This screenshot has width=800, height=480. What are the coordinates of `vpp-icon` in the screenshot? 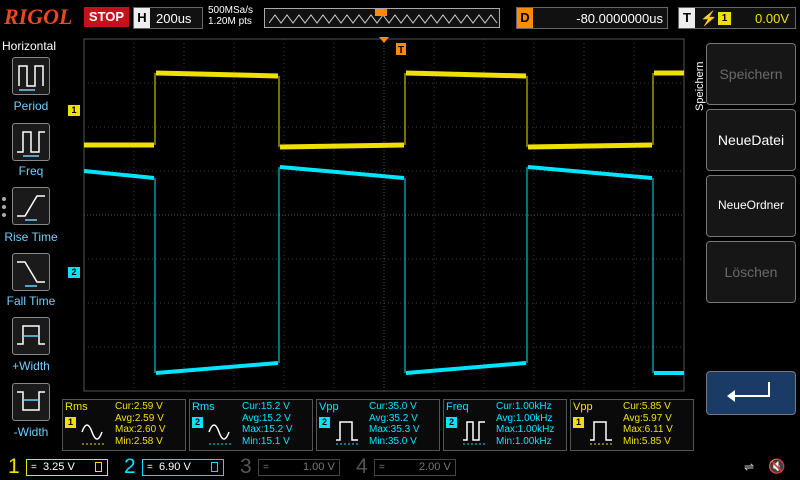 It's located at (601, 433).